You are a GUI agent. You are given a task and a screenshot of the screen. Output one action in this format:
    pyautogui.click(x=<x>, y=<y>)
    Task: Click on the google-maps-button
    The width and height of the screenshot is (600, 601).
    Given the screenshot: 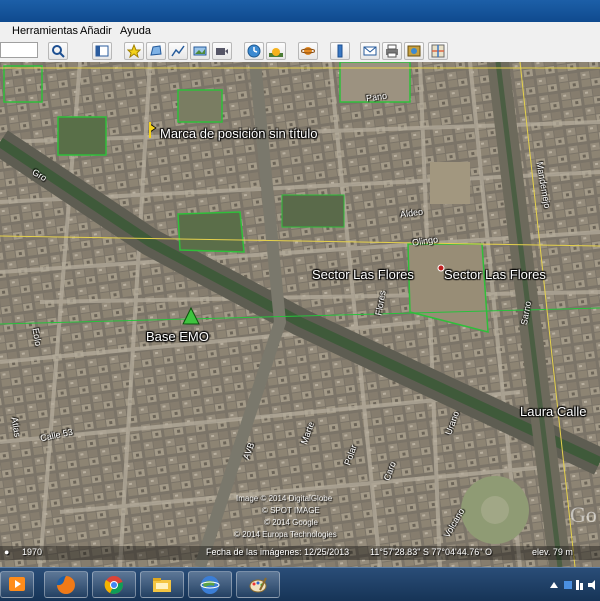 What is the action you would take?
    pyautogui.click(x=438, y=51)
    